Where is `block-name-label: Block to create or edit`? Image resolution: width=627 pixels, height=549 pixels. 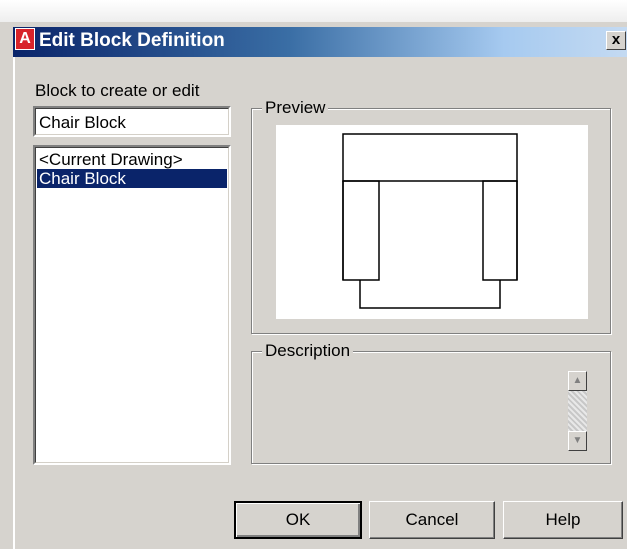 block-name-label: Block to create or edit is located at coordinates (117, 90).